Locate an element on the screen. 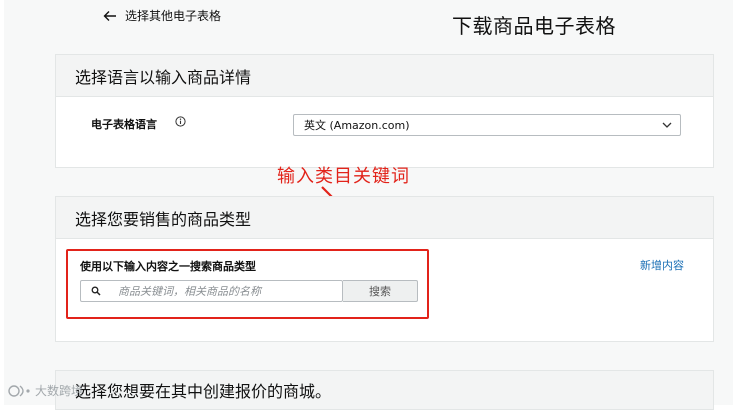 The width and height of the screenshot is (737, 410). info-icon is located at coordinates (180, 121).